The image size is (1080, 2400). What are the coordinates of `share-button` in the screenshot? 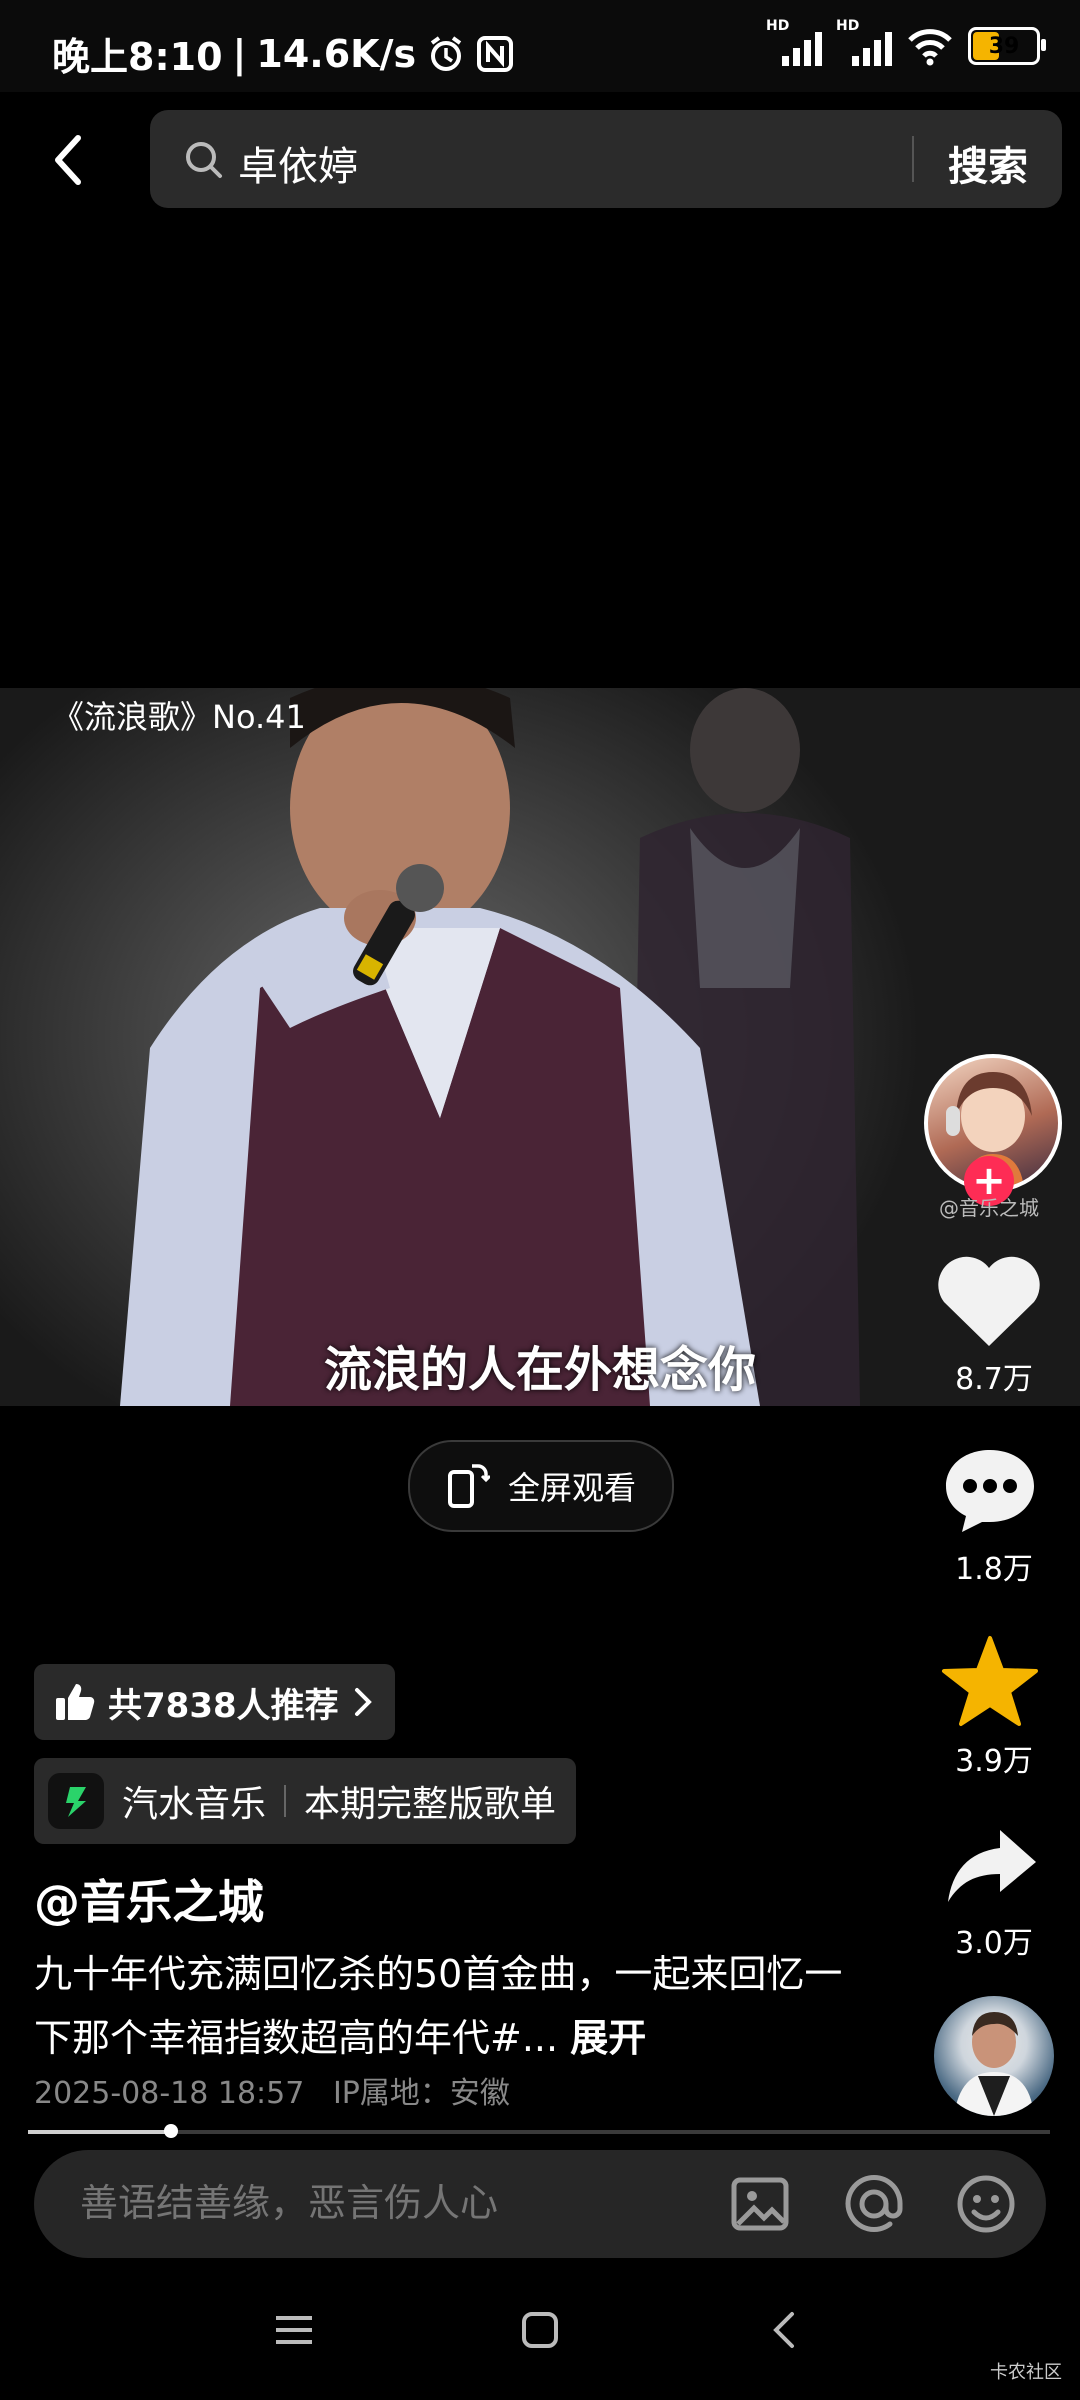 It's located at (992, 1868).